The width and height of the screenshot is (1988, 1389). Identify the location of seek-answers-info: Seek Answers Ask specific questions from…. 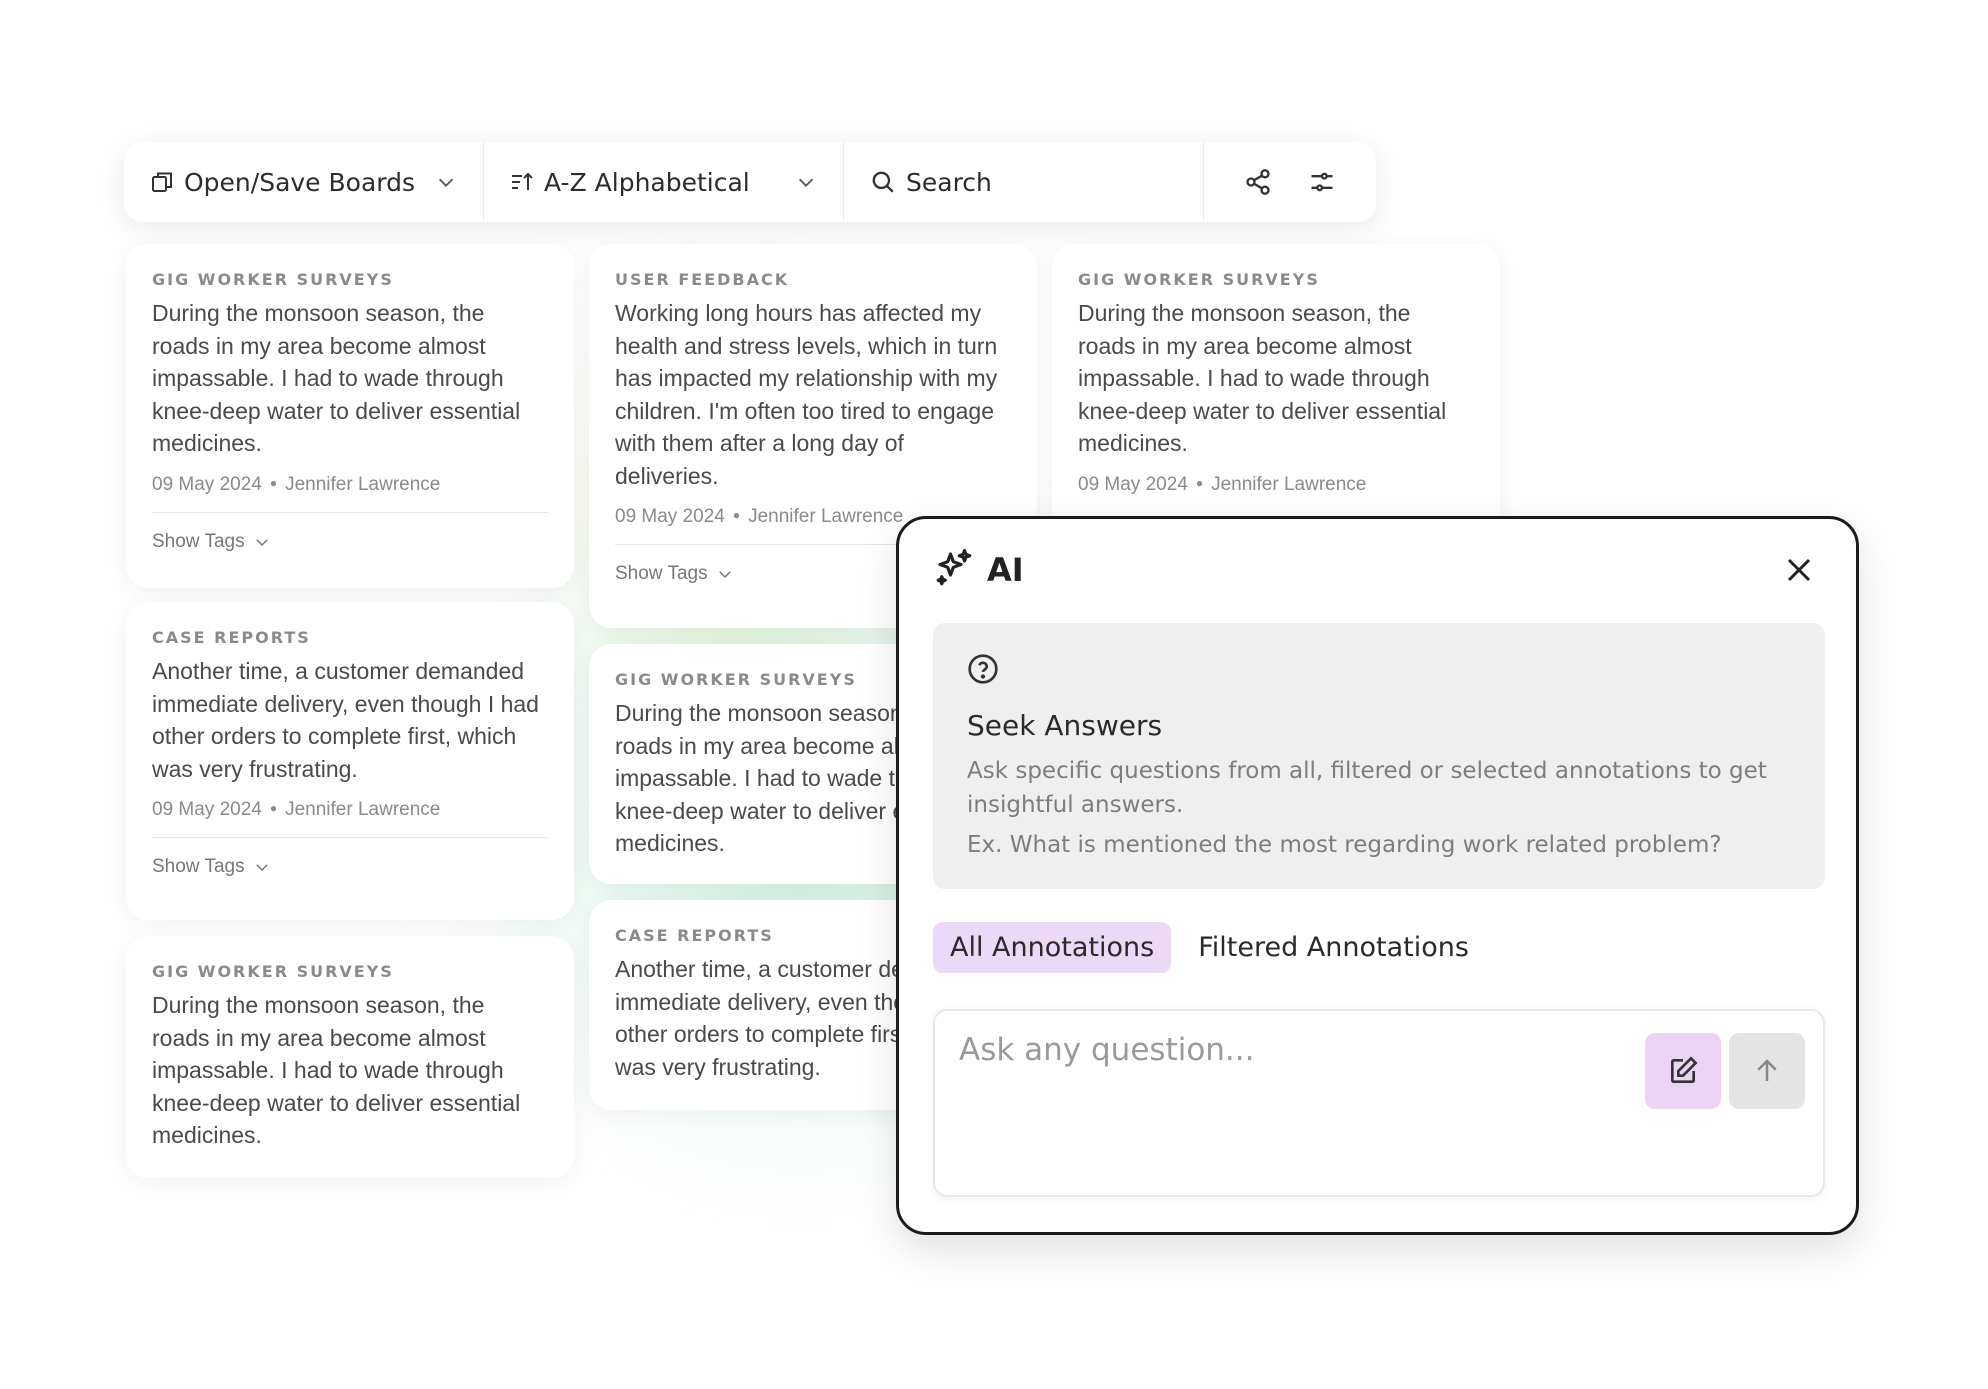
(1379, 756).